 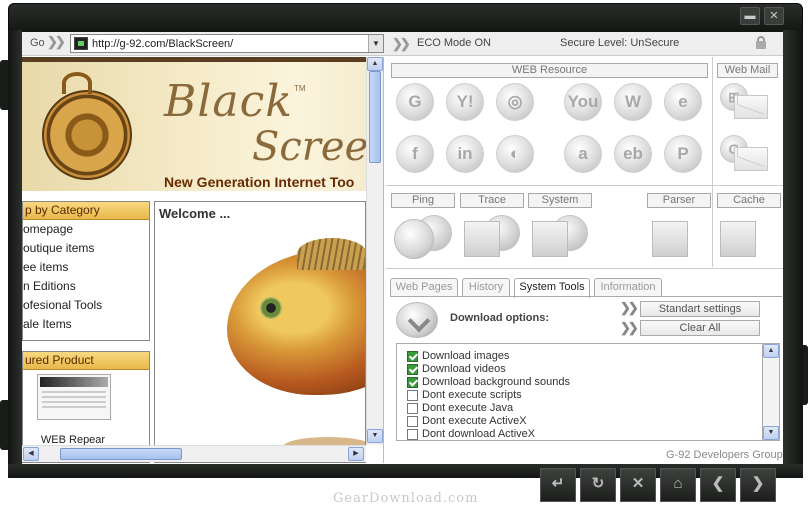 What do you see at coordinates (678, 485) in the screenshot?
I see `home-button: ⌂` at bounding box center [678, 485].